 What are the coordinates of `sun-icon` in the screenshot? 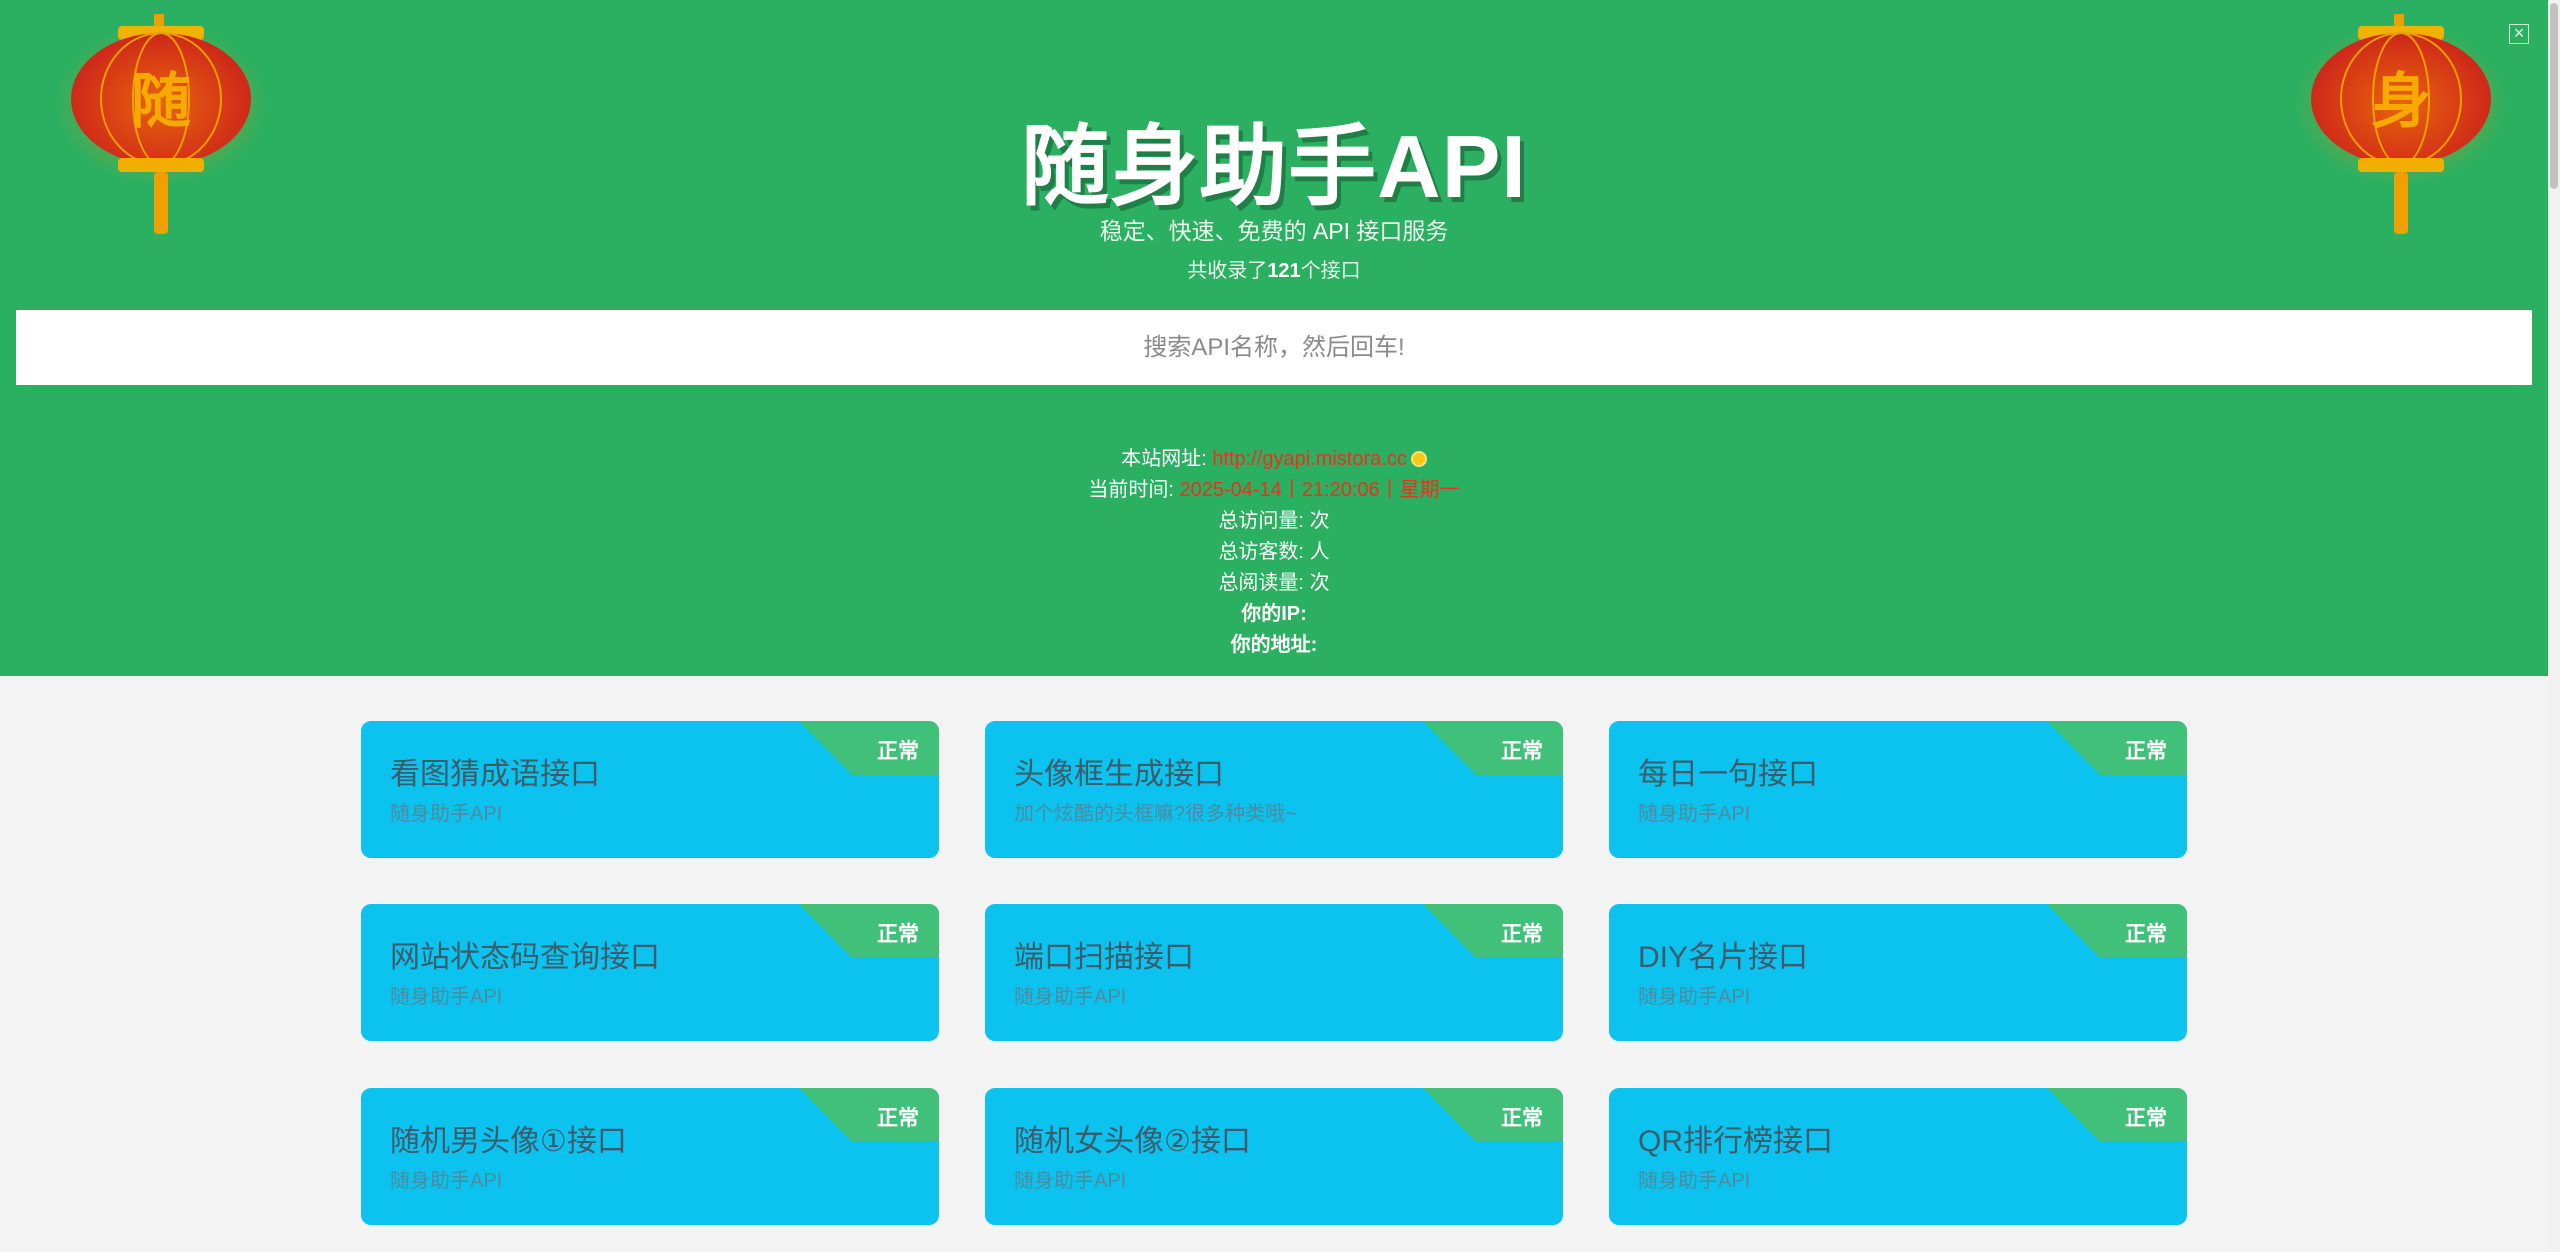 It's located at (1418, 459).